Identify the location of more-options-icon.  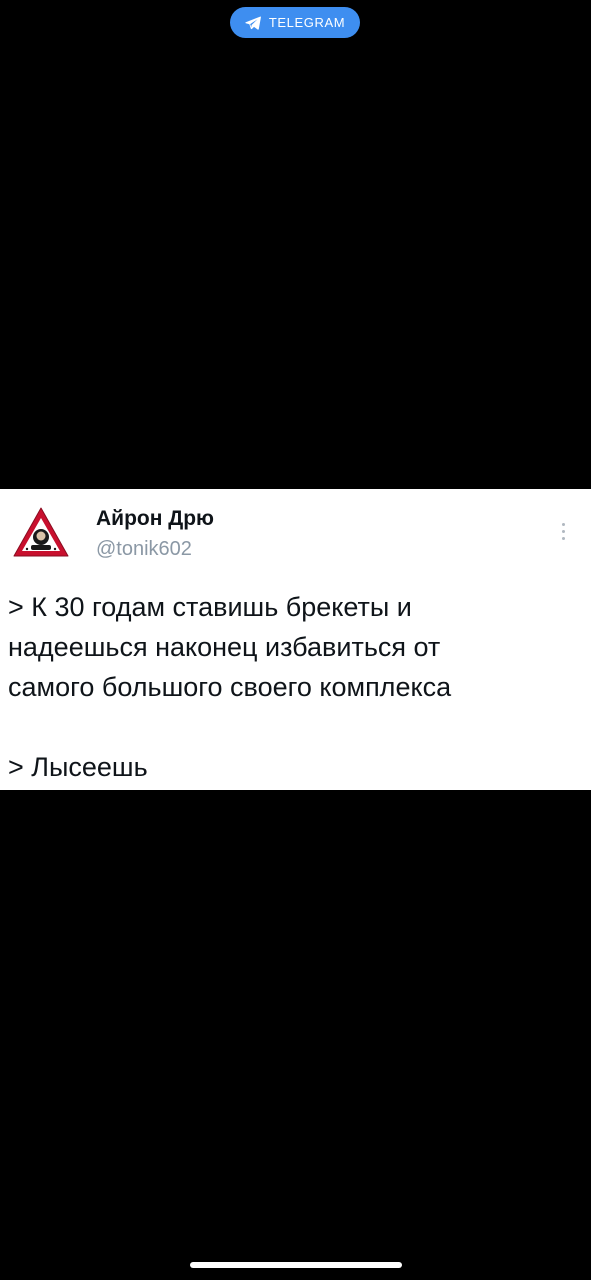
(563, 531).